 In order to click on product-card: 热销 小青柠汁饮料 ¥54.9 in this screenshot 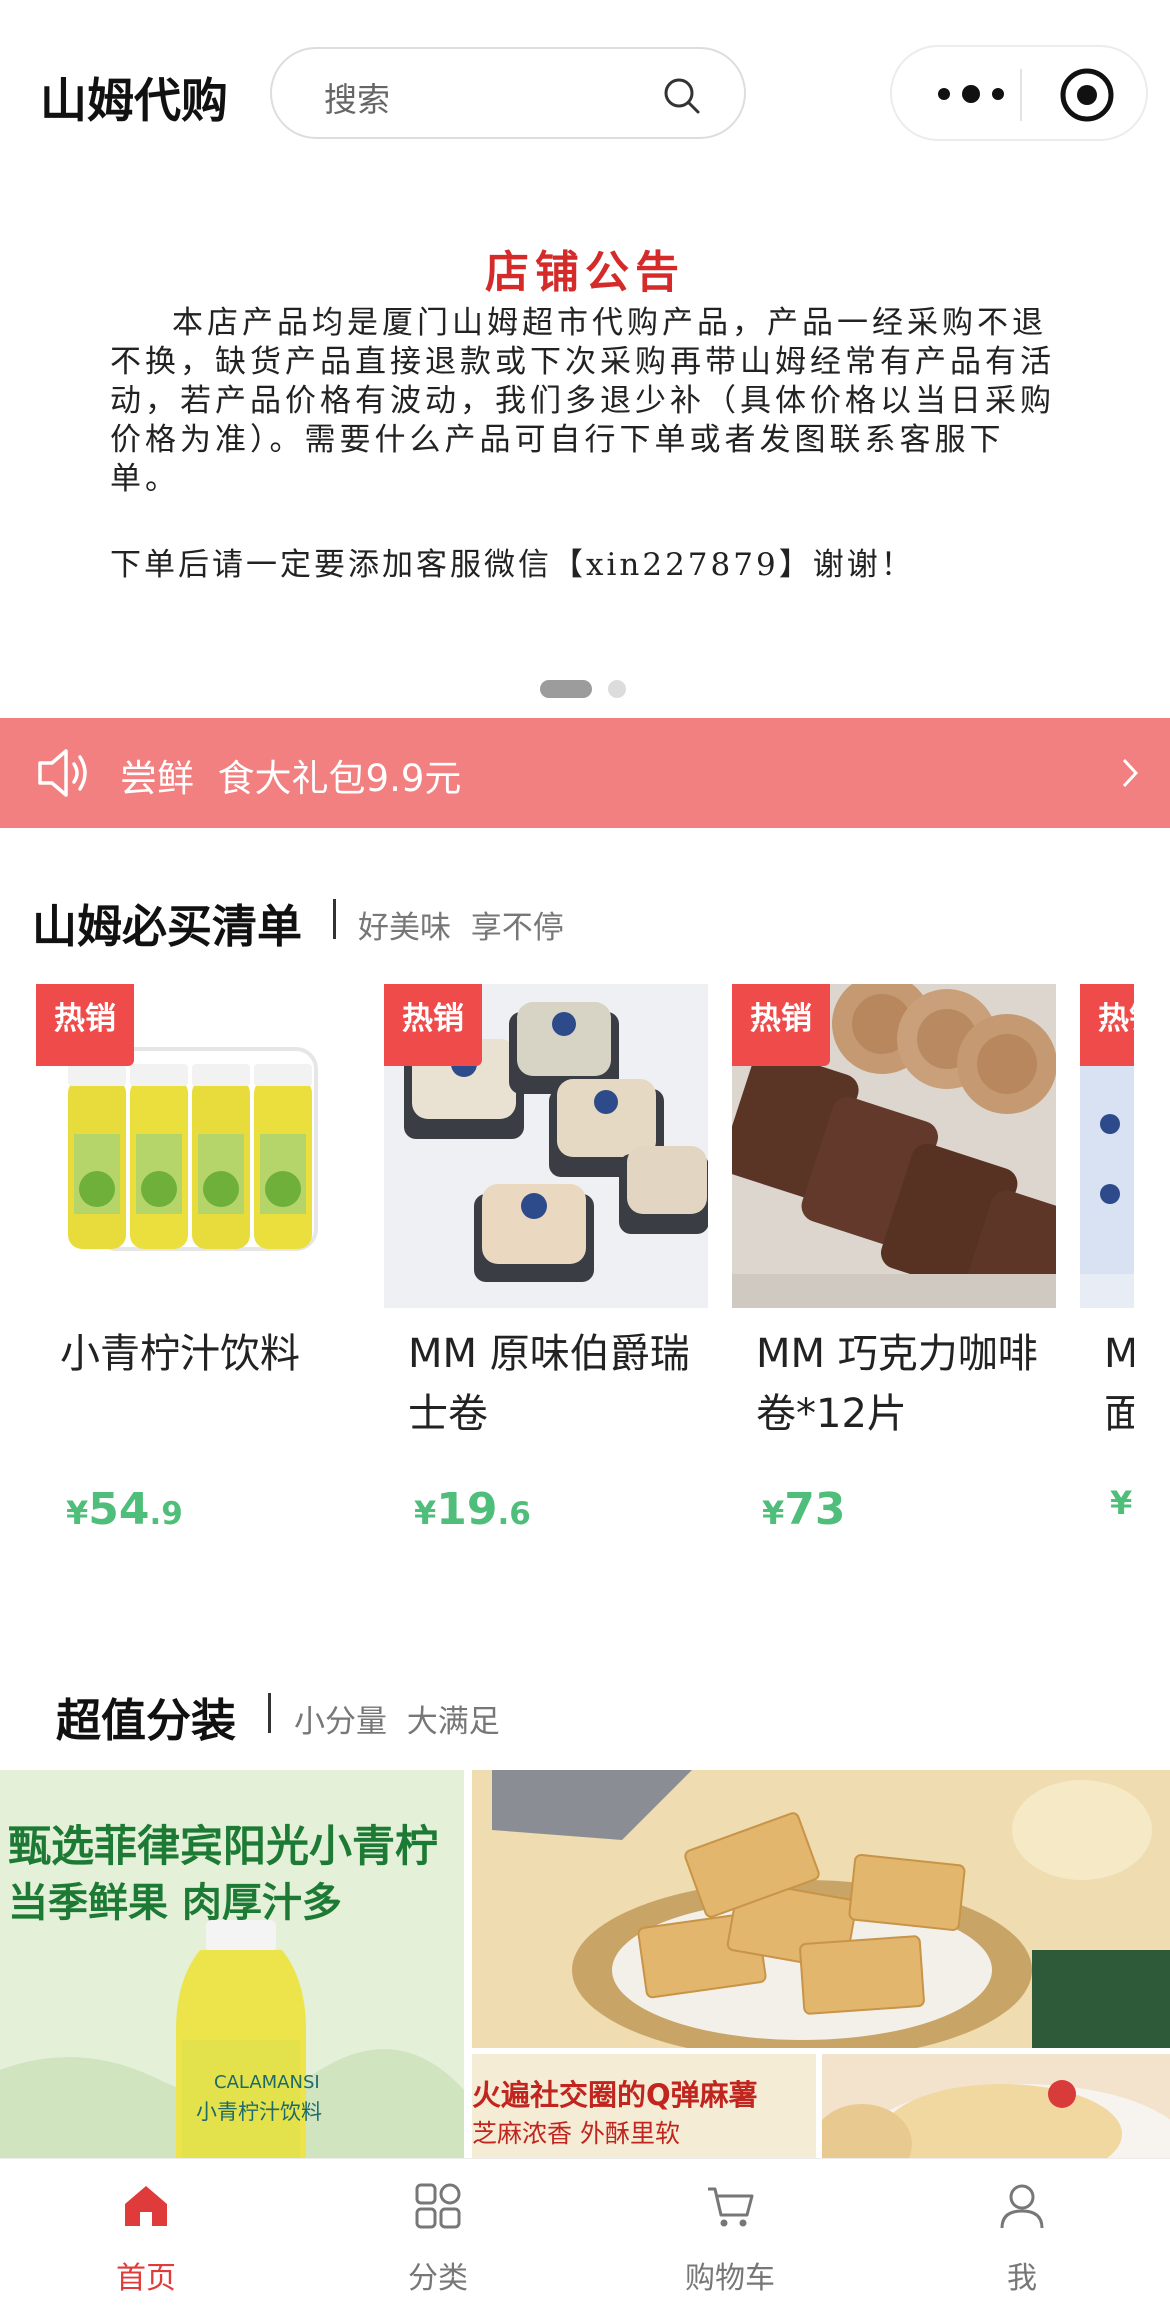, I will do `click(198, 1274)`.